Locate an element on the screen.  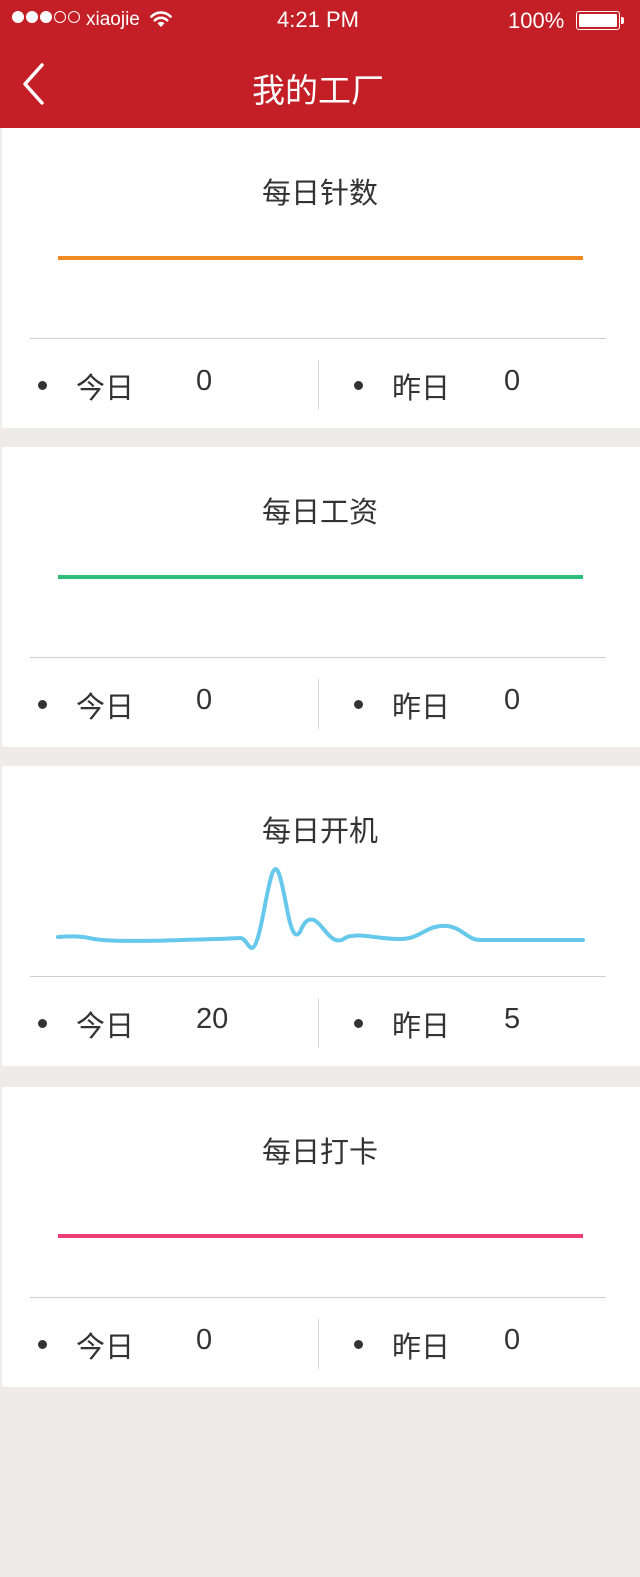
battery-tip is located at coordinates (622, 20).